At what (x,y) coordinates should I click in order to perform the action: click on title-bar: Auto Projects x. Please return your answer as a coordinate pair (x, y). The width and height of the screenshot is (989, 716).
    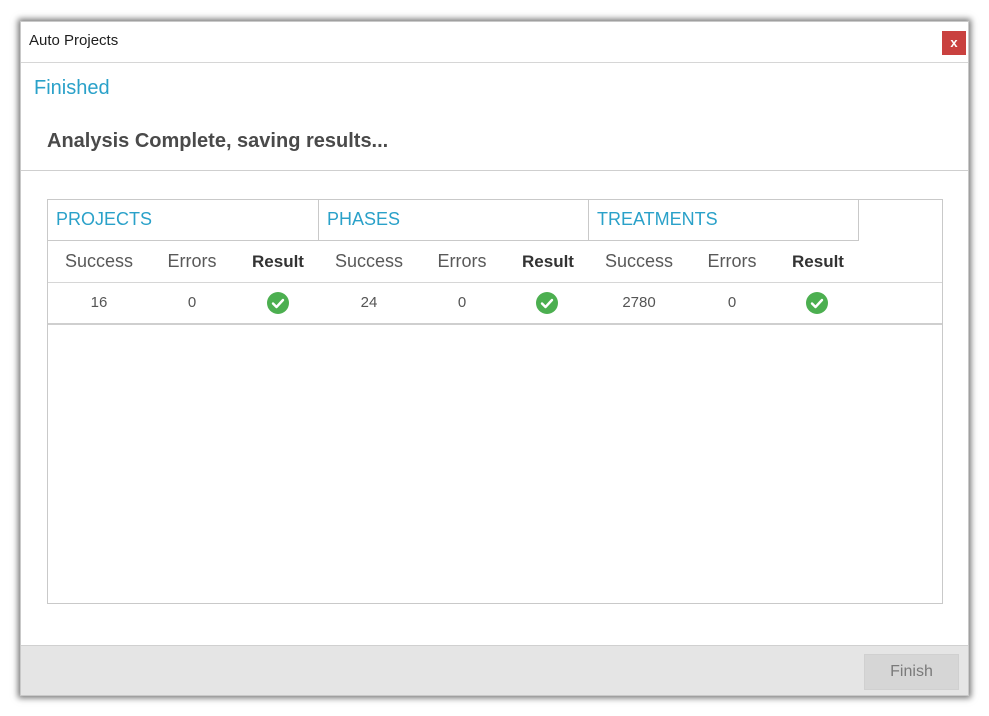
    Looking at the image, I should click on (494, 42).